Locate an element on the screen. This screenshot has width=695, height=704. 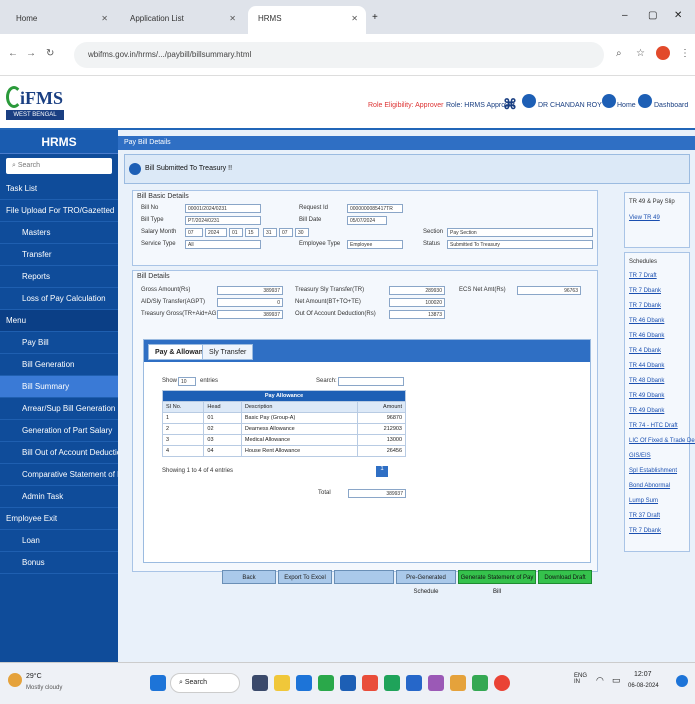
reload-icon: ↻ is located at coordinates (50, 53).